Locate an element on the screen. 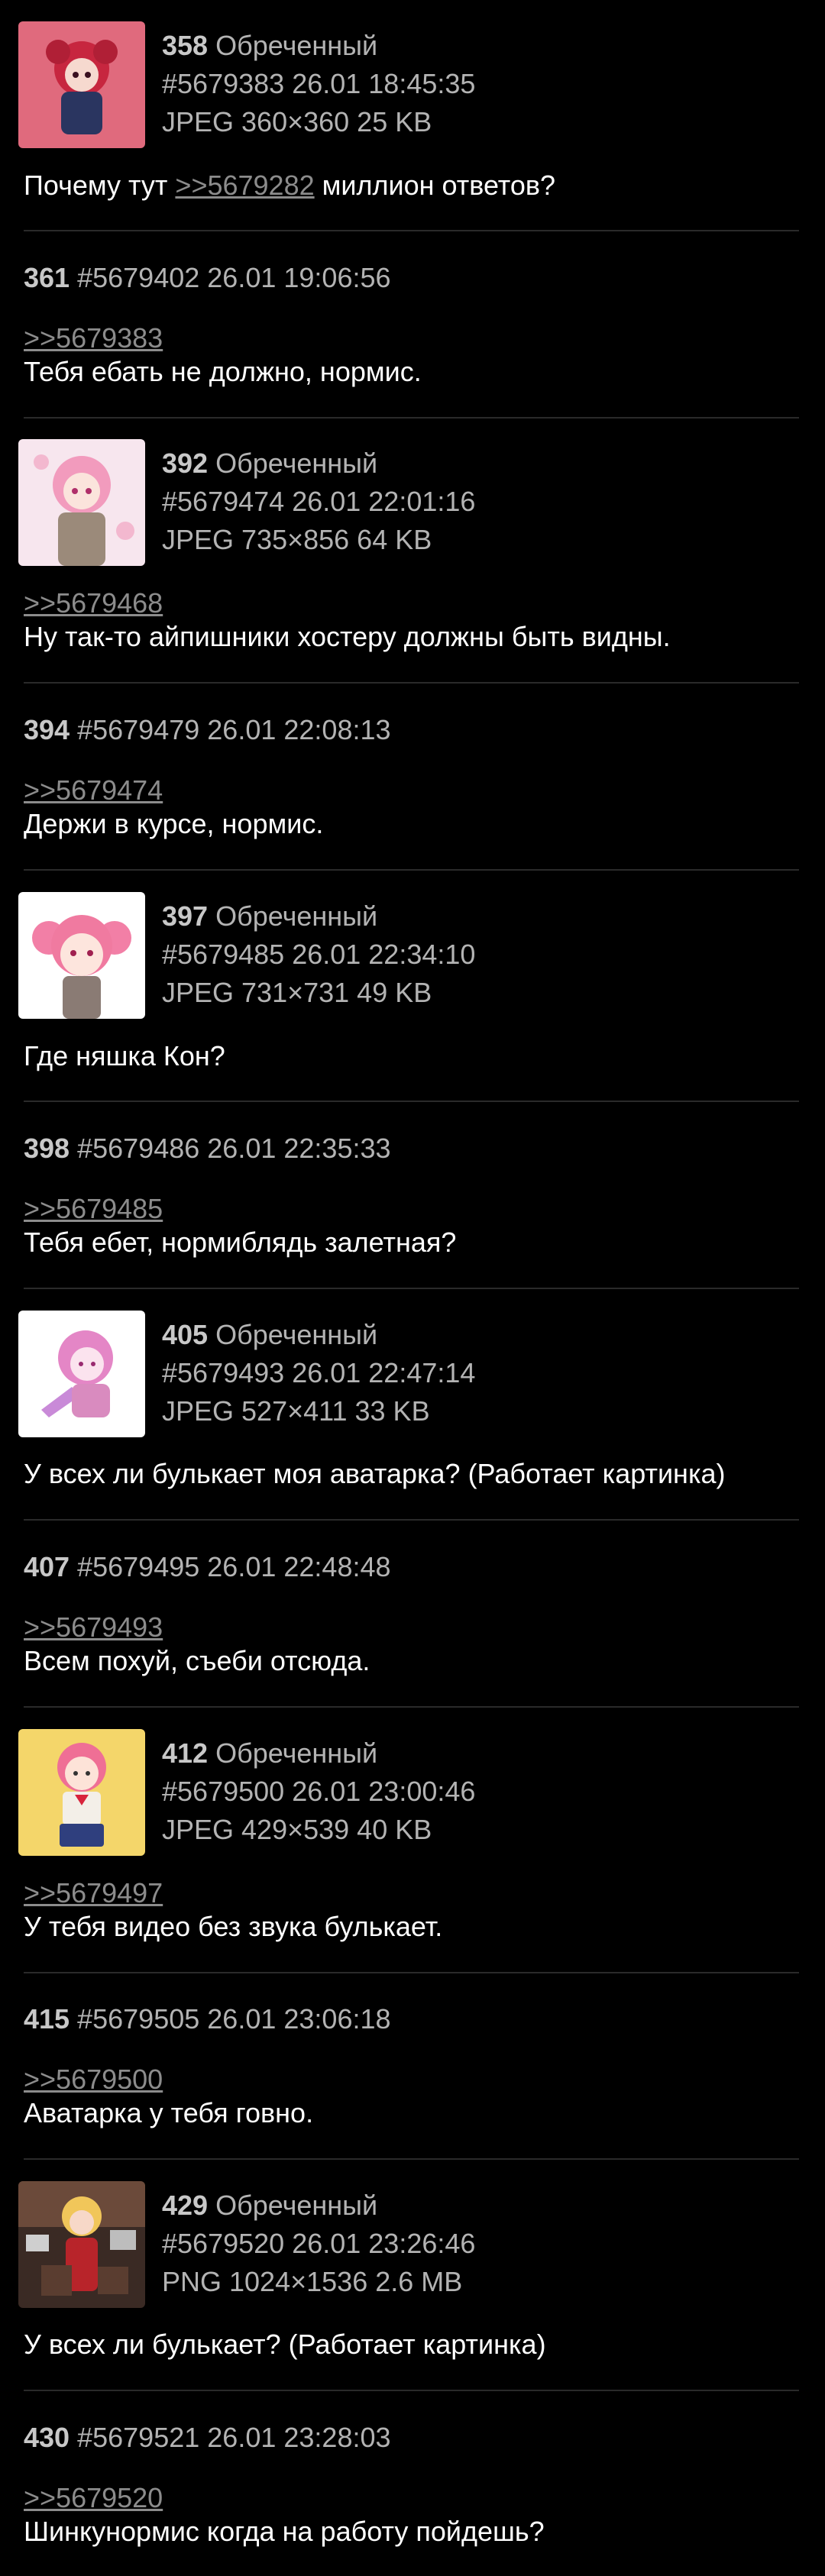  anime-girl-blonde-red-dress-image is located at coordinates (81, 2244).